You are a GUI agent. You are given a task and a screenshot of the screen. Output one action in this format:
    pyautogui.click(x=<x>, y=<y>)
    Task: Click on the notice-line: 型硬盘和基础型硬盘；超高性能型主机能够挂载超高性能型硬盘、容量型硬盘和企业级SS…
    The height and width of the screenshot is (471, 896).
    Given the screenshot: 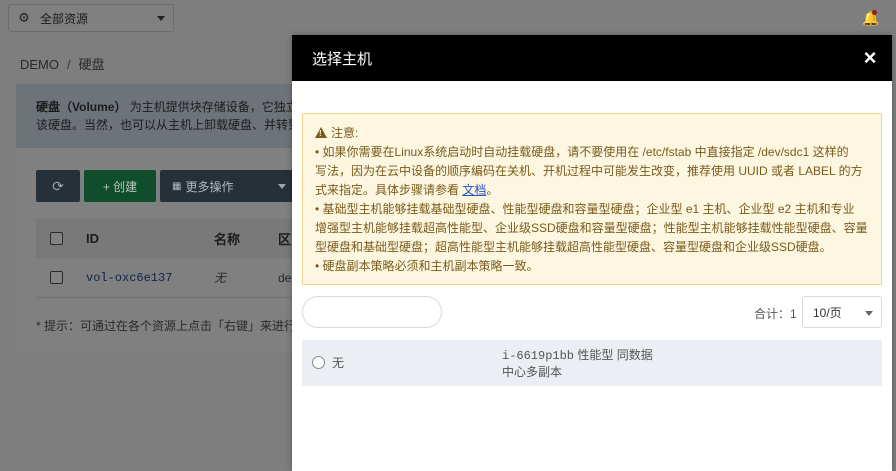 What is the action you would take?
    pyautogui.click(x=573, y=247)
    